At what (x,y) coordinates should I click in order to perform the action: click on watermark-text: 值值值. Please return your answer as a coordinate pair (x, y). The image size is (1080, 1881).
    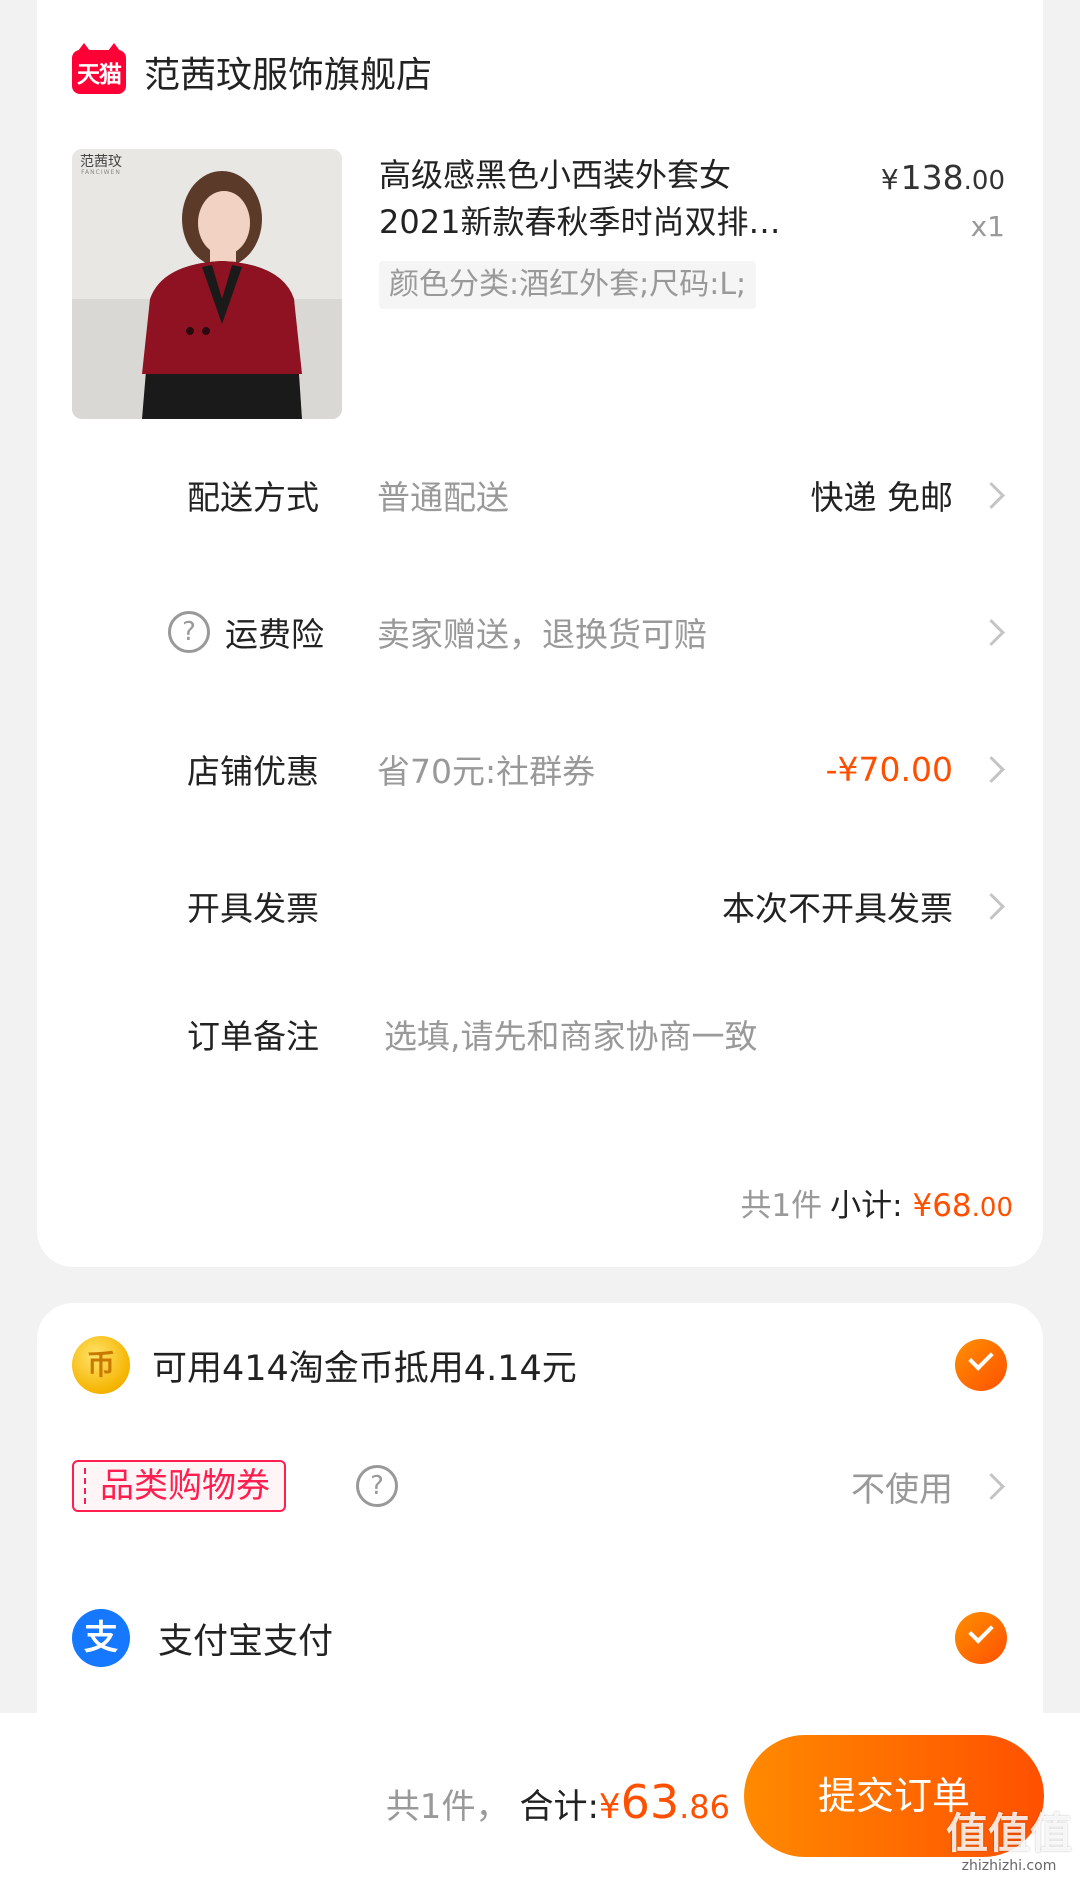
    Looking at the image, I should click on (1008, 1833).